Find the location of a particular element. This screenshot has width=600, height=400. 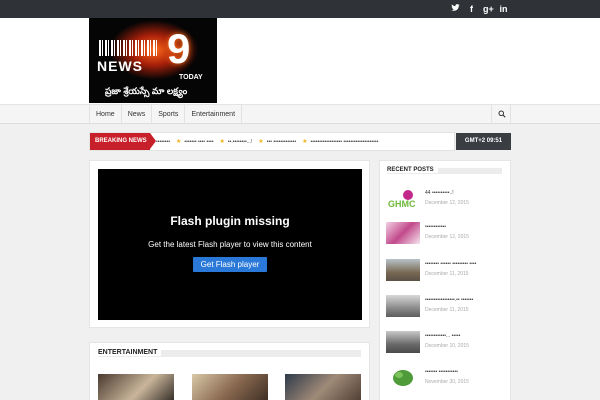

list-item: ••••••• ••••••••••• November 30, 2015 is located at coordinates (446, 381).